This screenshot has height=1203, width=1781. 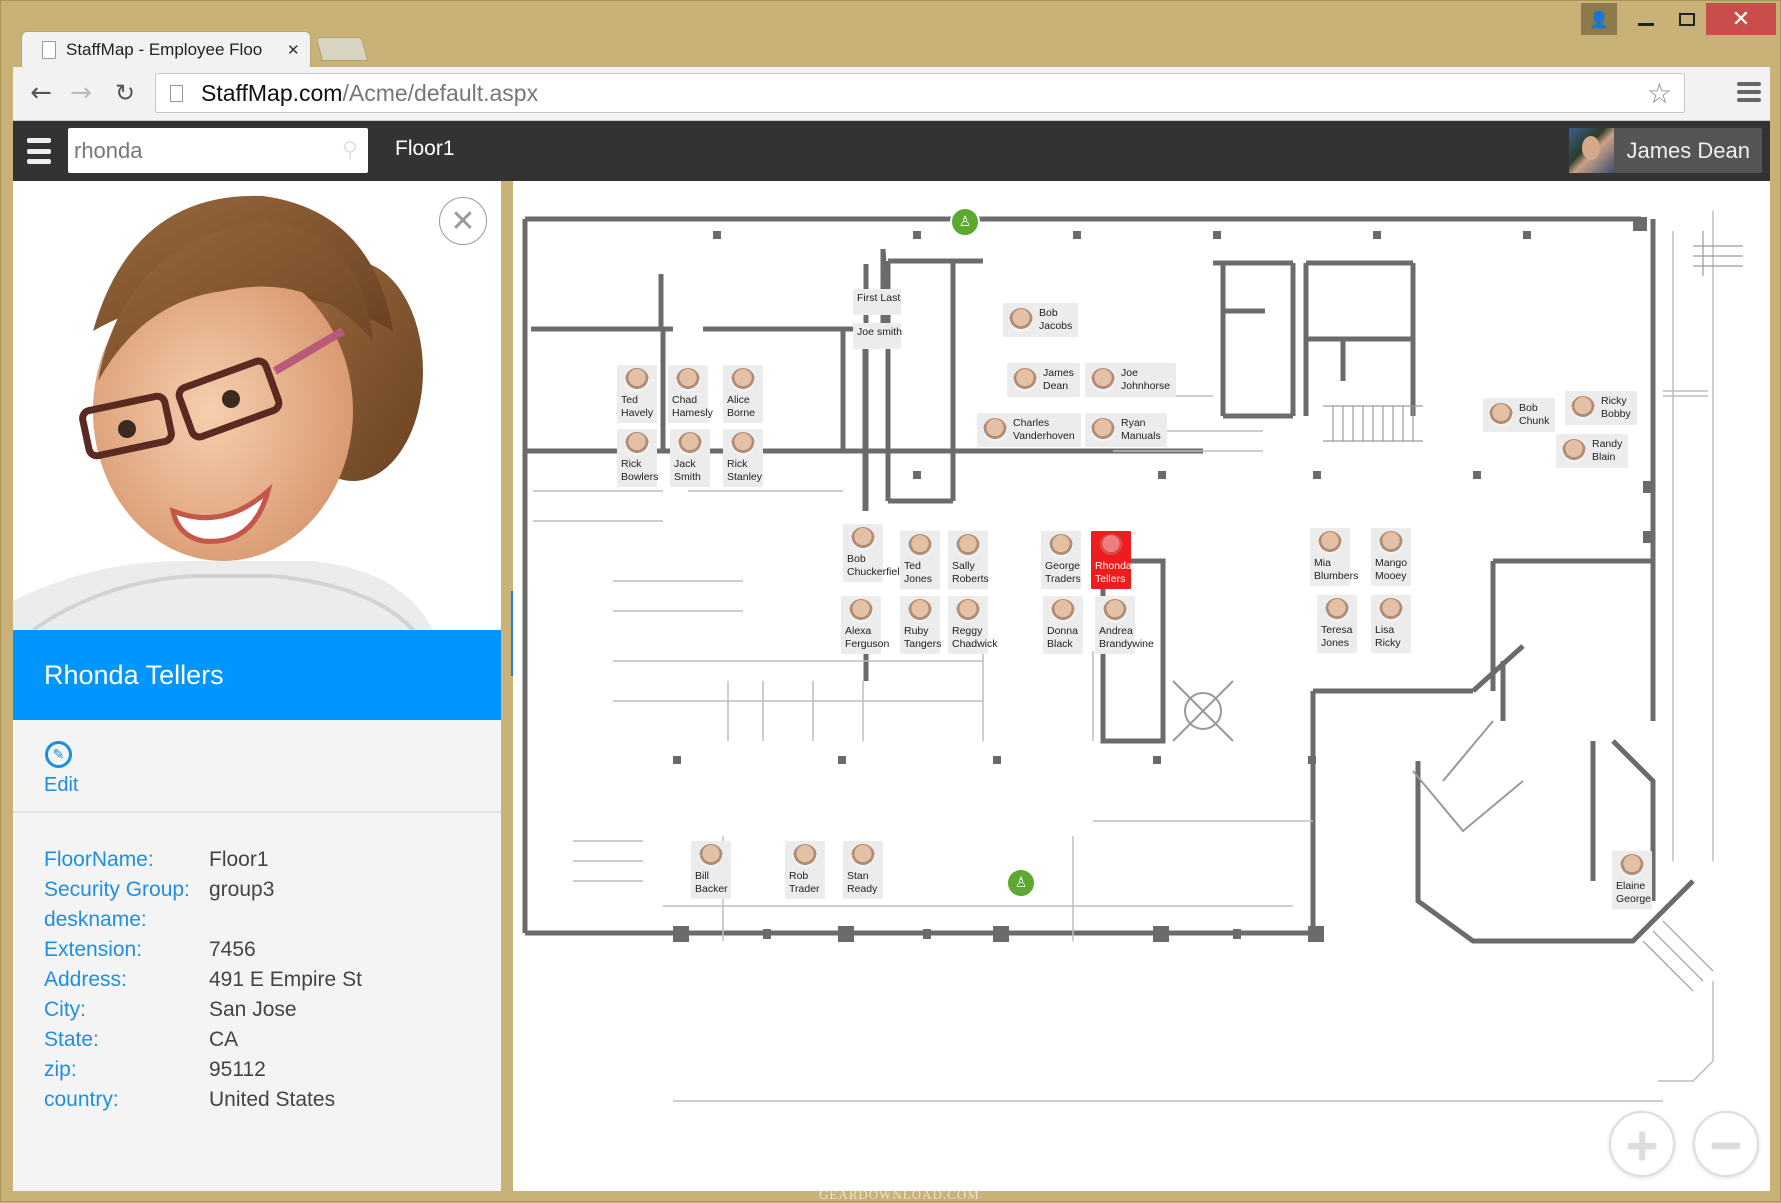 What do you see at coordinates (1642, 1144) in the screenshot?
I see `zoom-in-button: +` at bounding box center [1642, 1144].